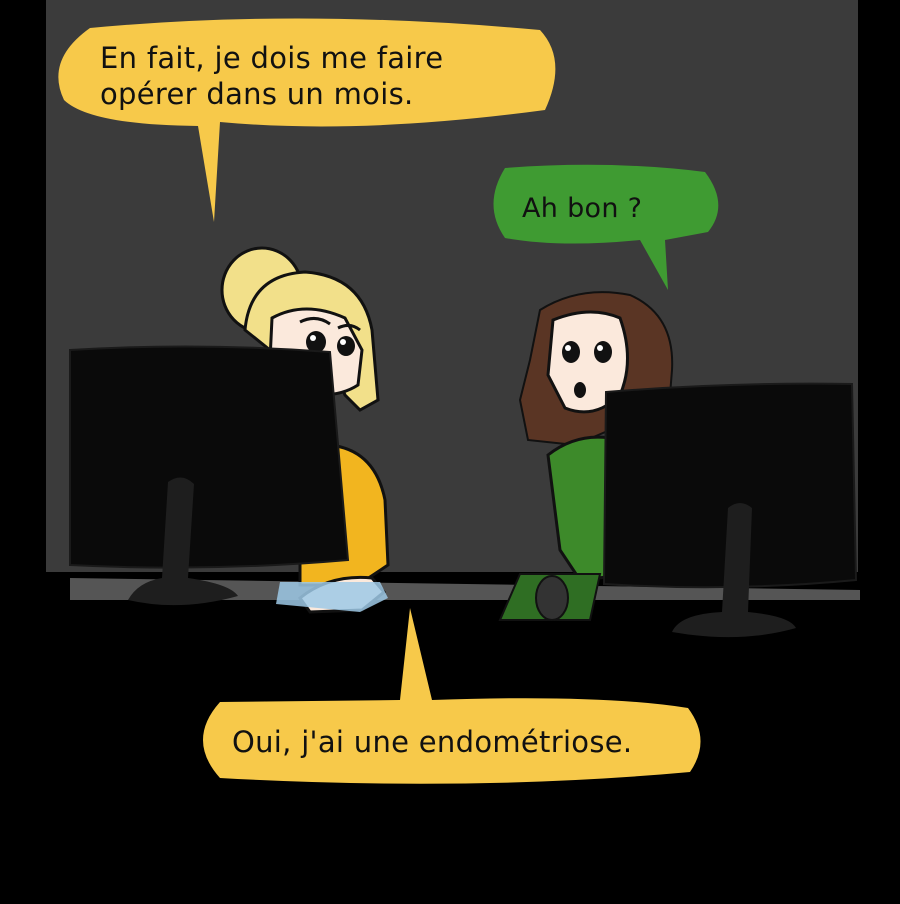 This screenshot has width=900, height=904. What do you see at coordinates (257, 94) in the screenshot?
I see `top-bubble-line-2: opérer dans un mois.` at bounding box center [257, 94].